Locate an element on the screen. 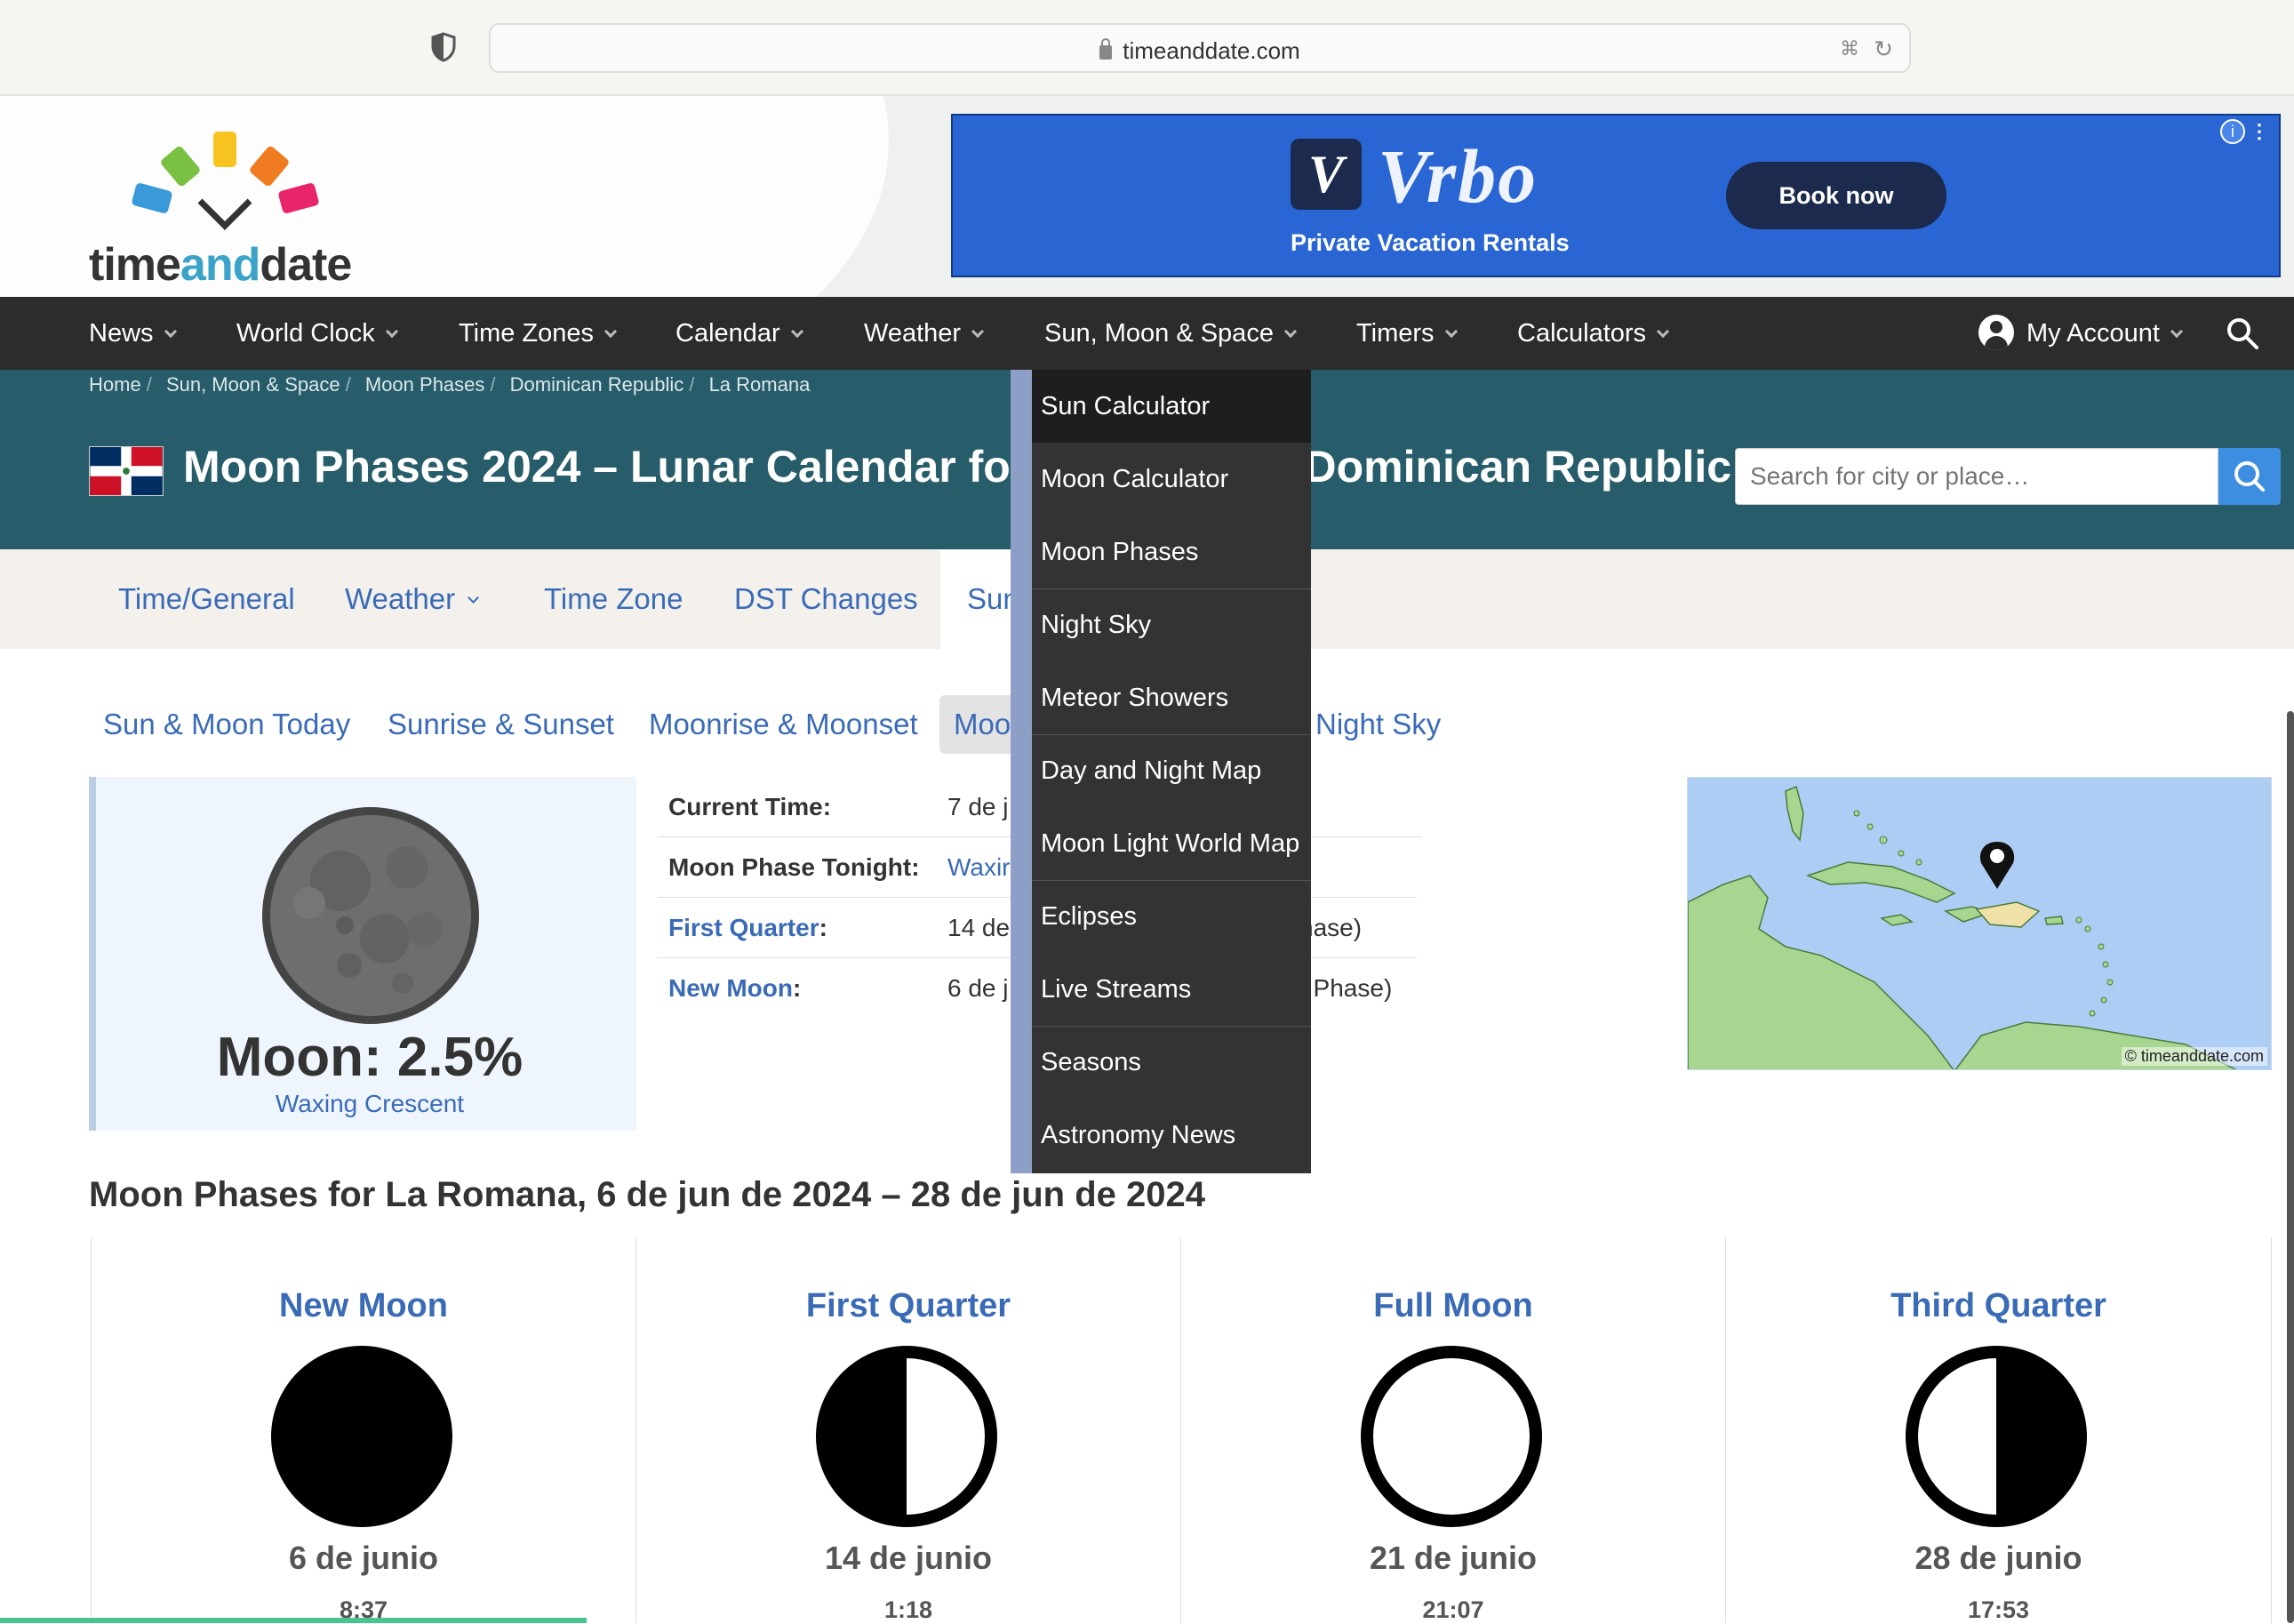 This screenshot has width=2294, height=1624. first-quarter-link: First Quarter: is located at coordinates (748, 928).